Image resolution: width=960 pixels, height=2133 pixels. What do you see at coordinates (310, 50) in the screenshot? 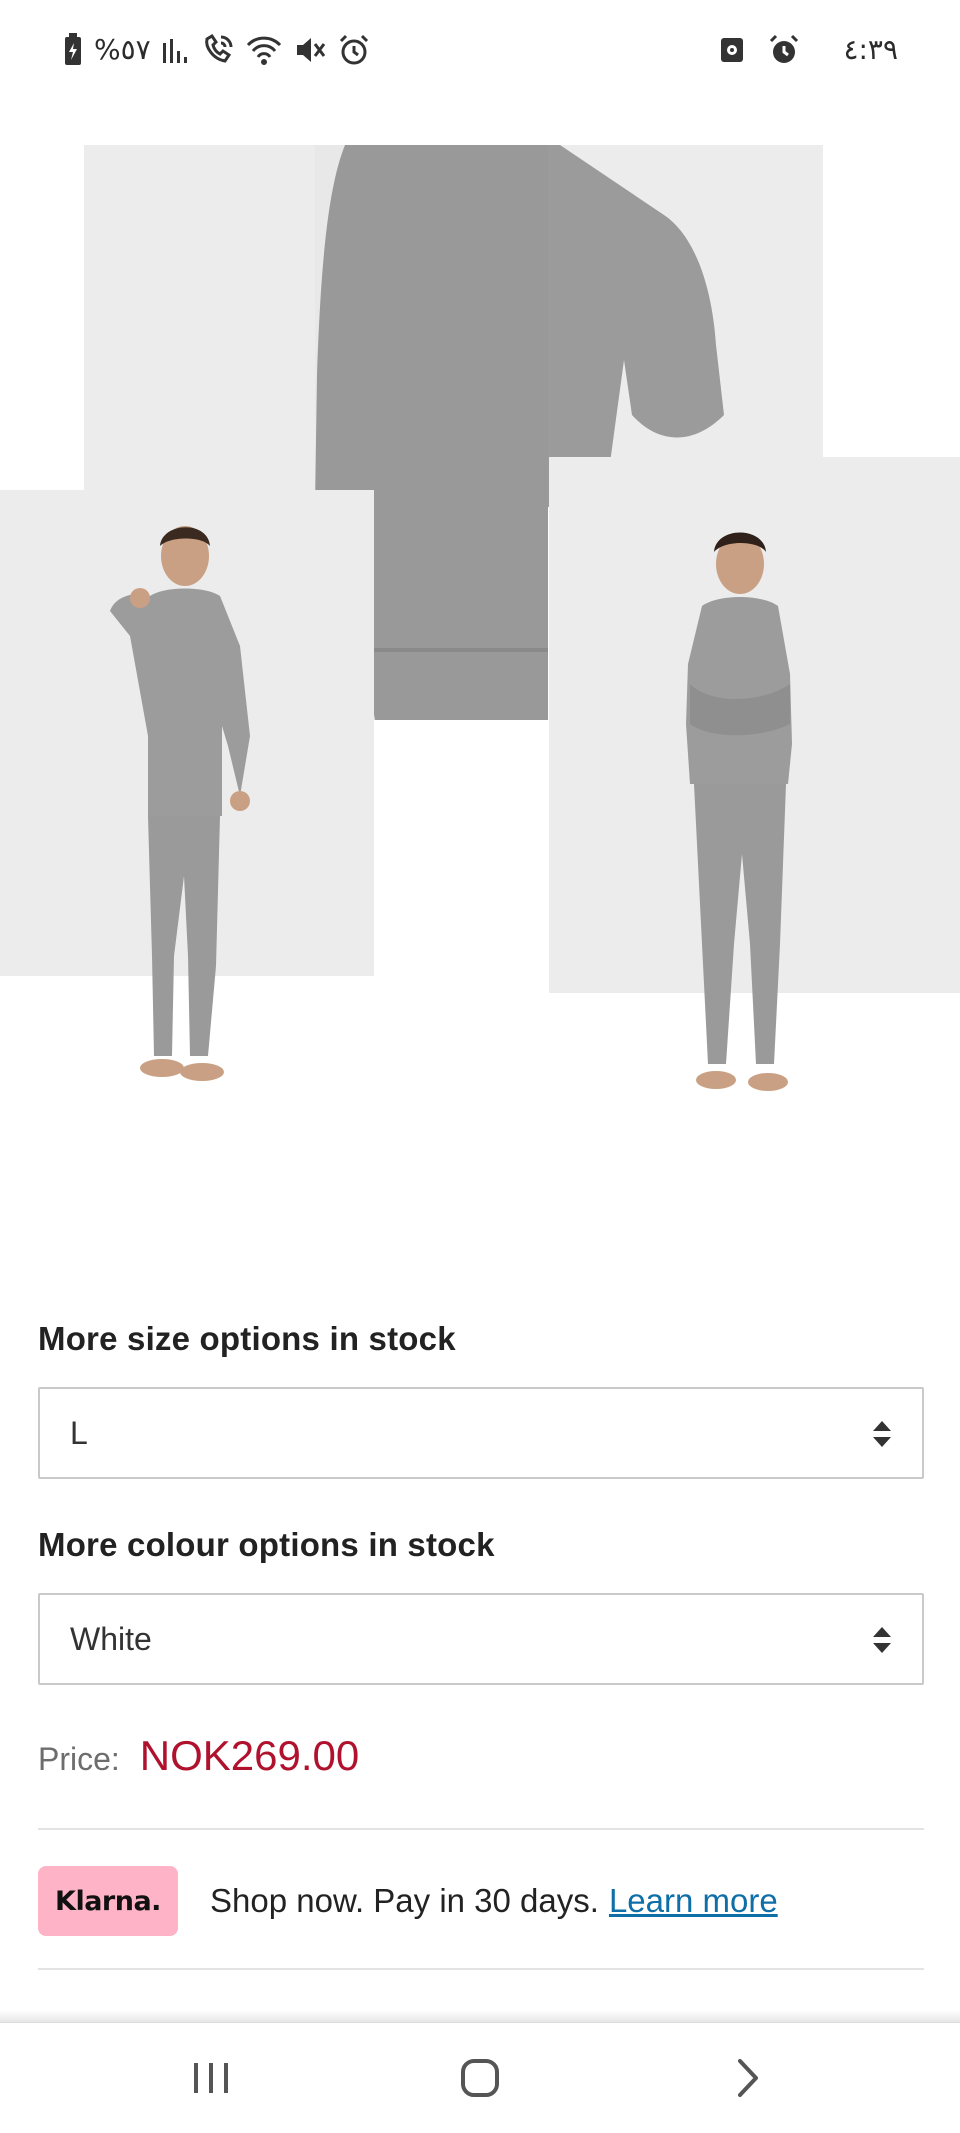
I see `mute-icon` at bounding box center [310, 50].